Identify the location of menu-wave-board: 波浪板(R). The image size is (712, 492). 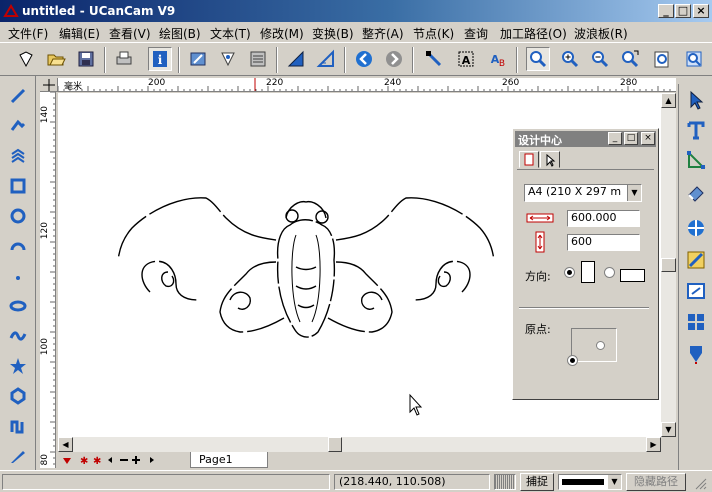
(601, 33).